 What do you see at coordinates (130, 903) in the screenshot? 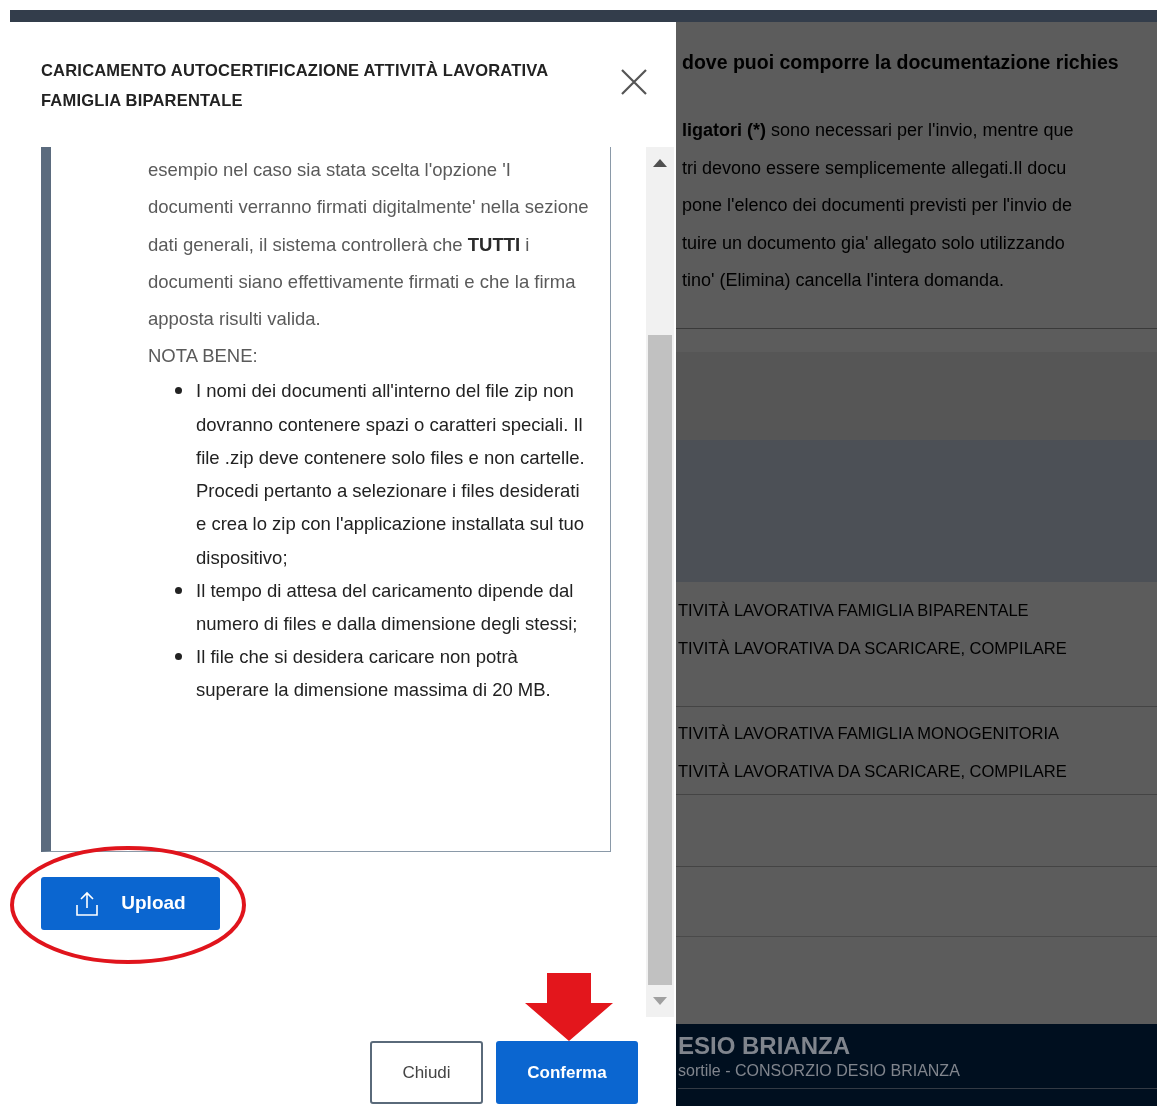
I see `upload-button: Upload` at bounding box center [130, 903].